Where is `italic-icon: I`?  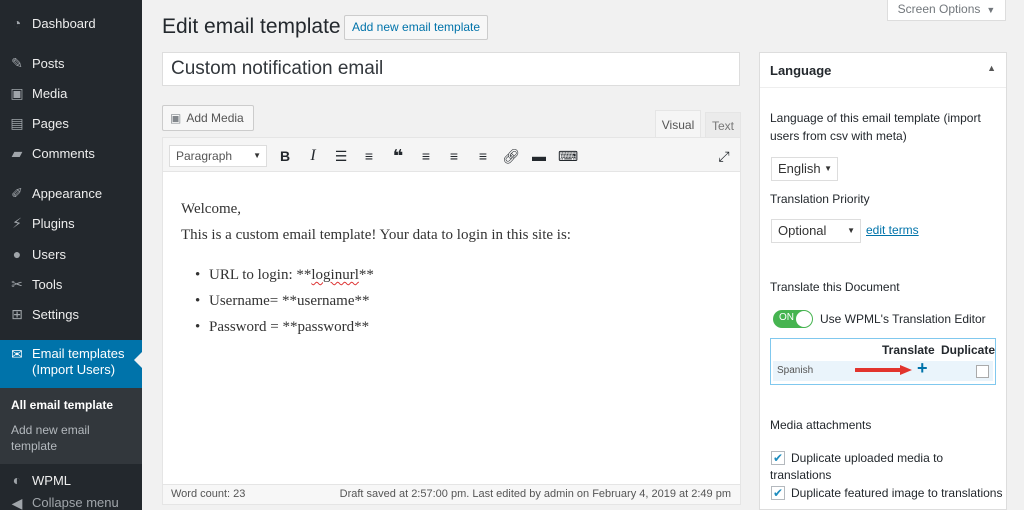 italic-icon: I is located at coordinates (313, 156).